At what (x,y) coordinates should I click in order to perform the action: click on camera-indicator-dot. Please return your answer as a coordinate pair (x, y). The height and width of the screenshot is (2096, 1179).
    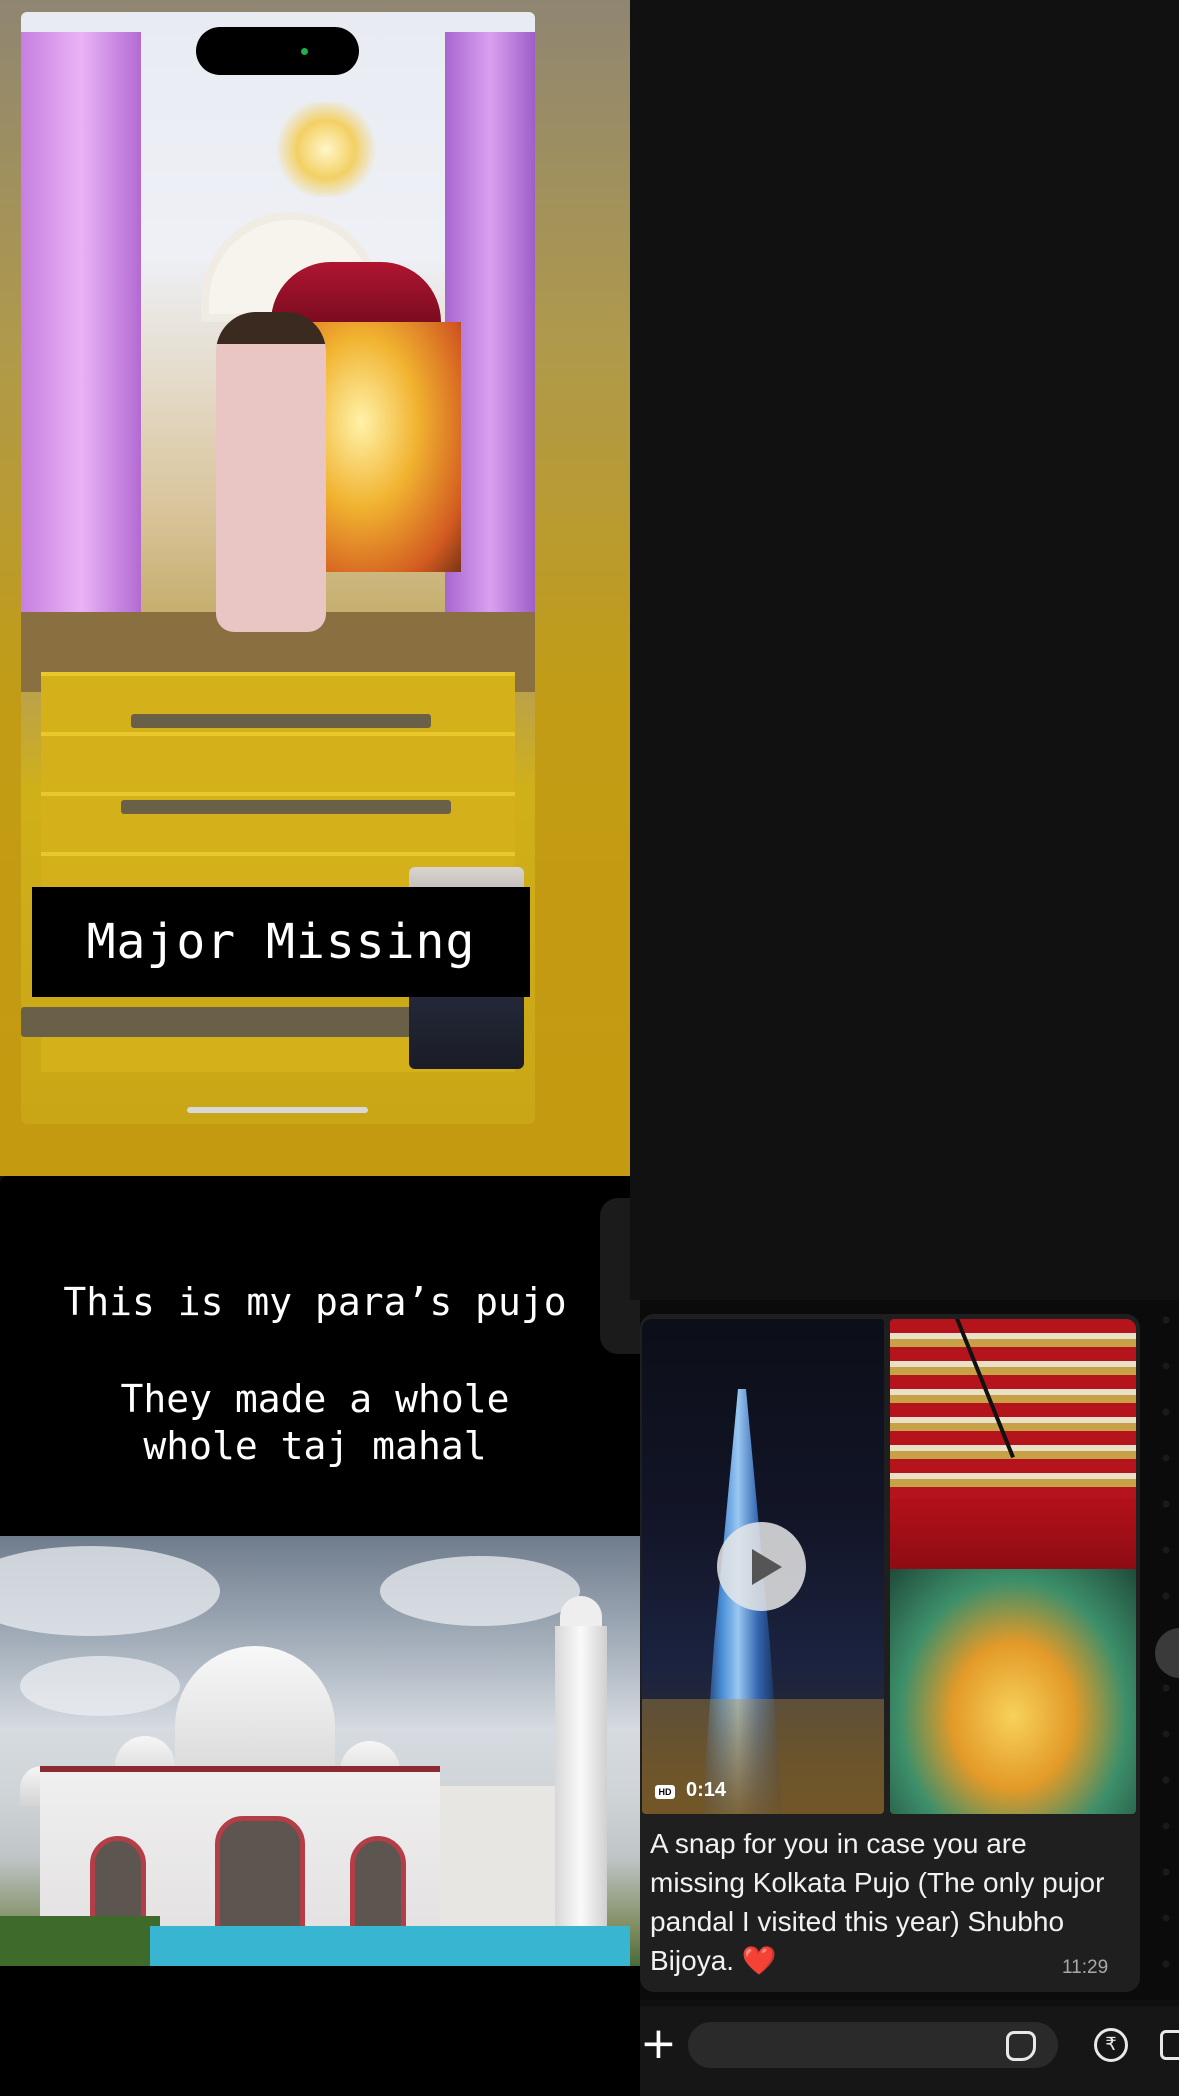
    Looking at the image, I should click on (304, 51).